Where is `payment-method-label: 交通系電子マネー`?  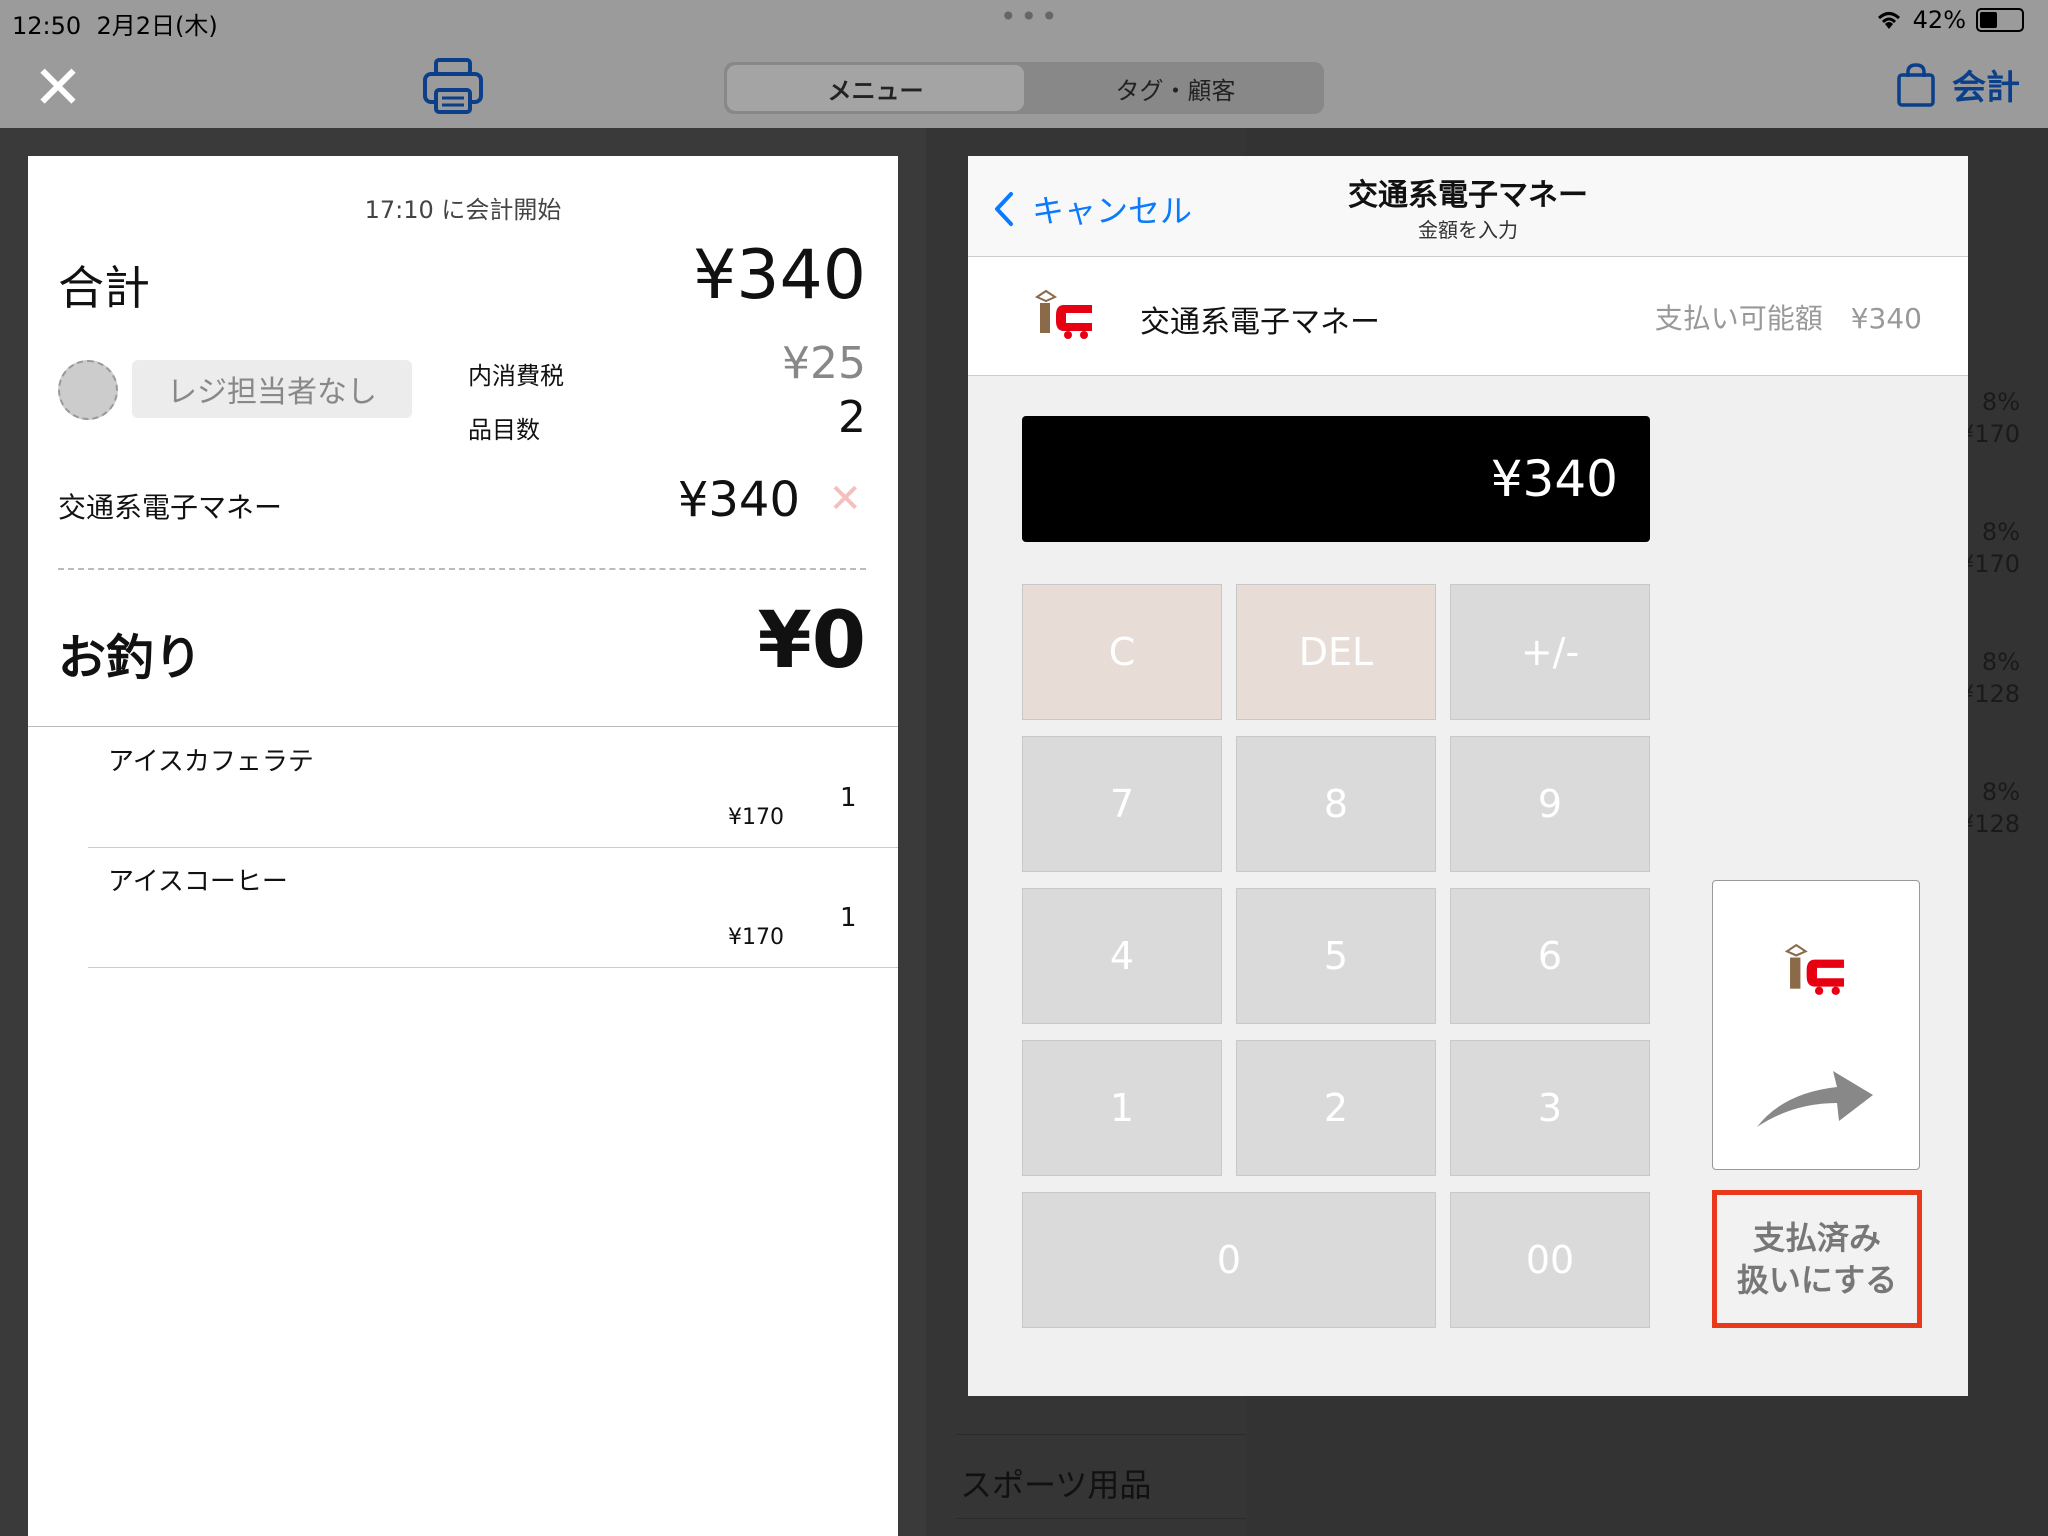 payment-method-label: 交通系電子マネー is located at coordinates (170, 507).